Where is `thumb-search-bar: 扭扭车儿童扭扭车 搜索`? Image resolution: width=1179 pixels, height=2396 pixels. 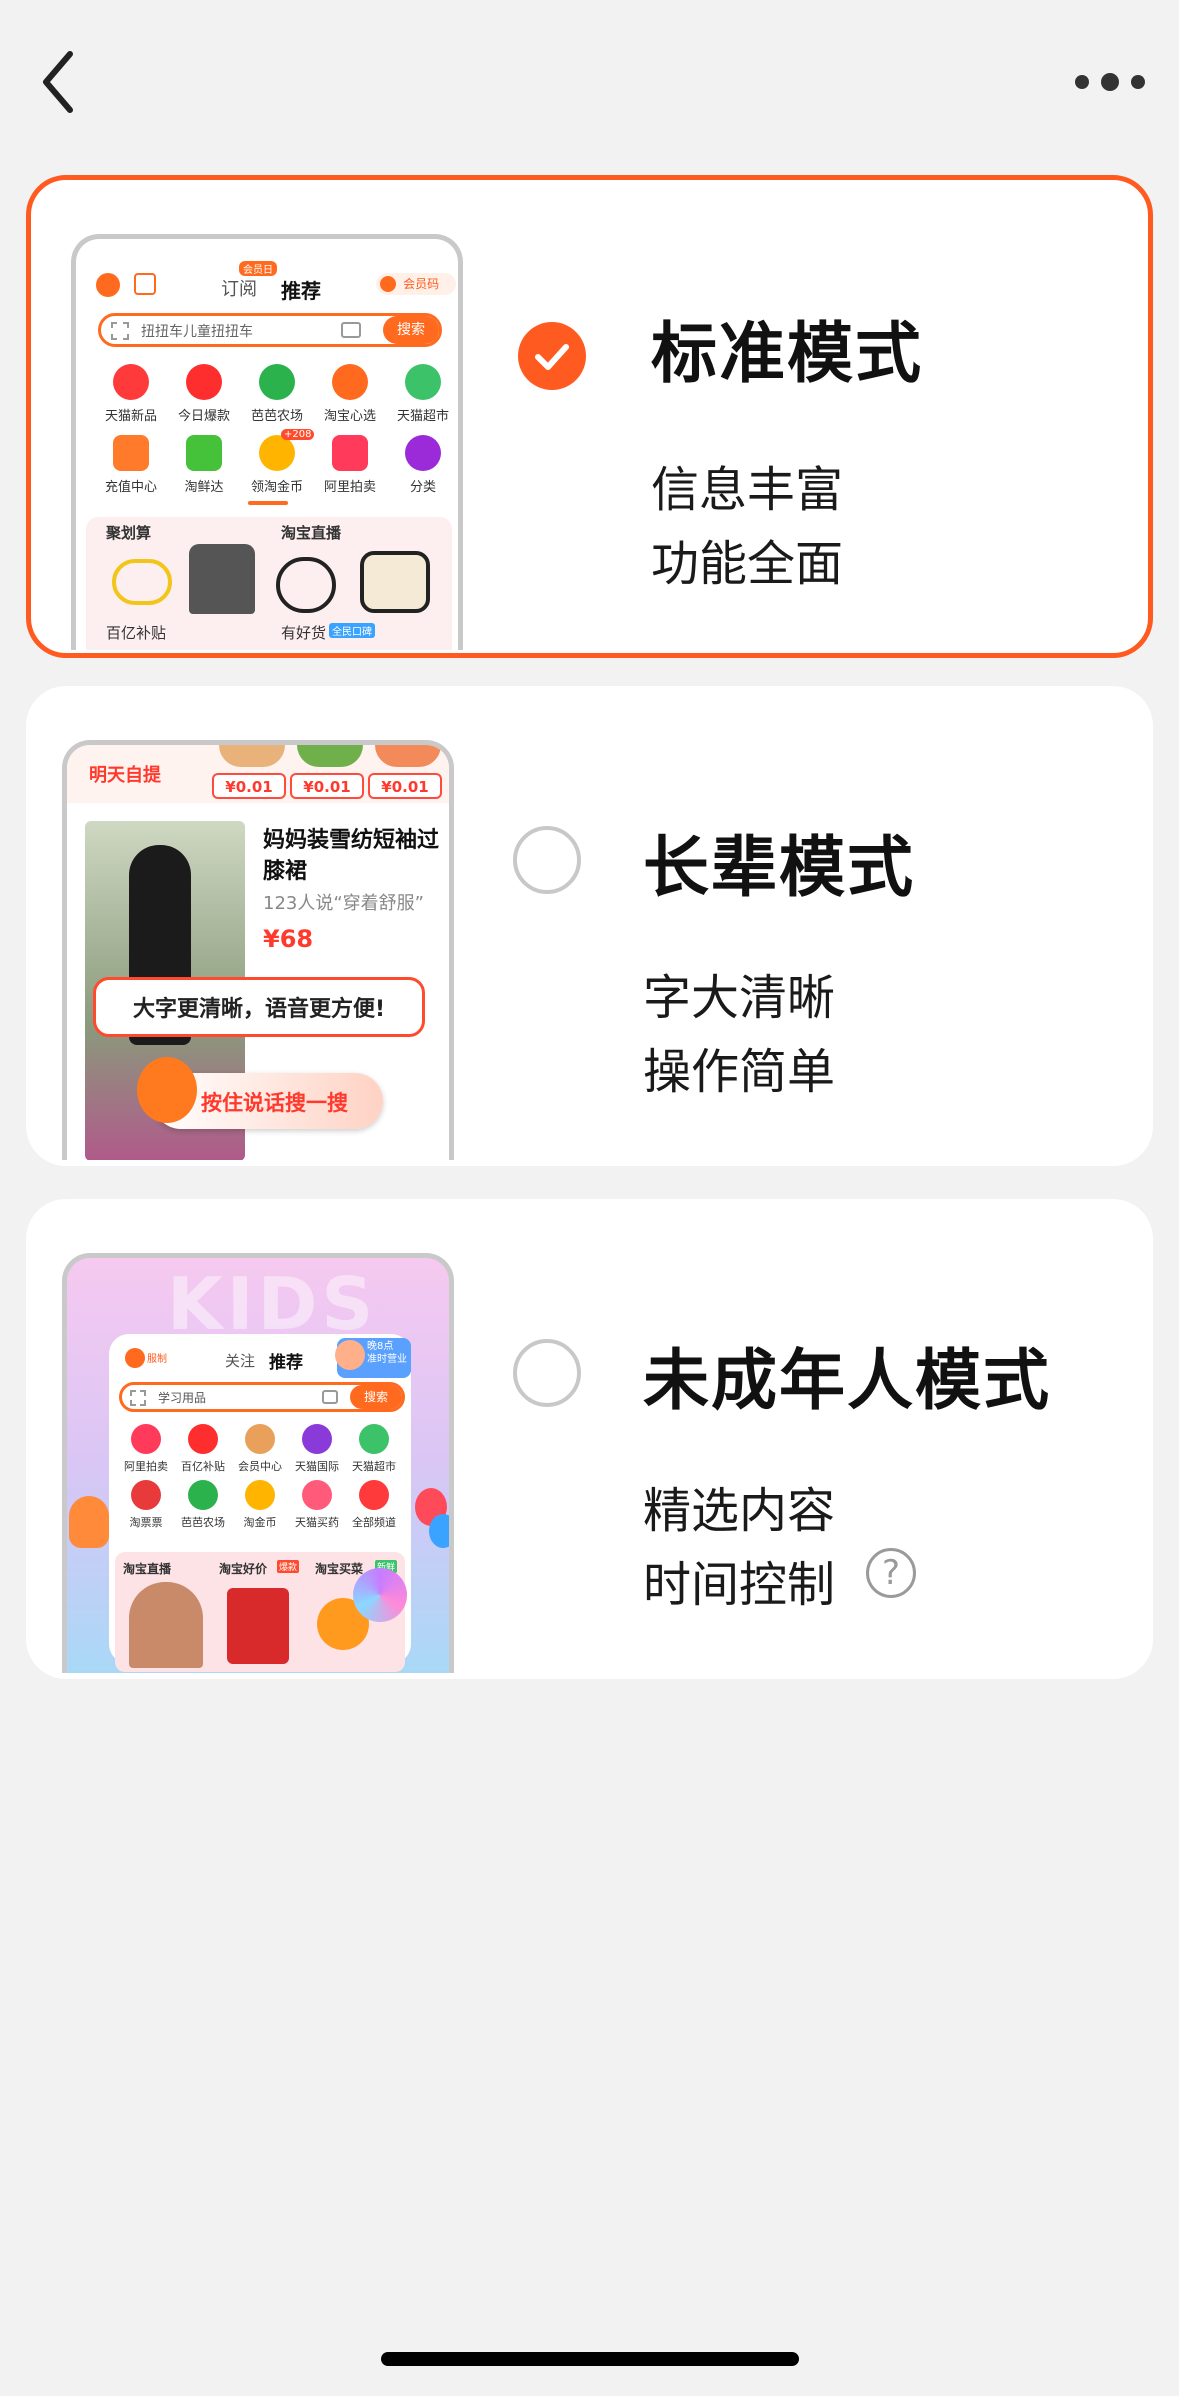
thumb-search-bar: 扭扭车儿童扭扭车 搜索 is located at coordinates (270, 330).